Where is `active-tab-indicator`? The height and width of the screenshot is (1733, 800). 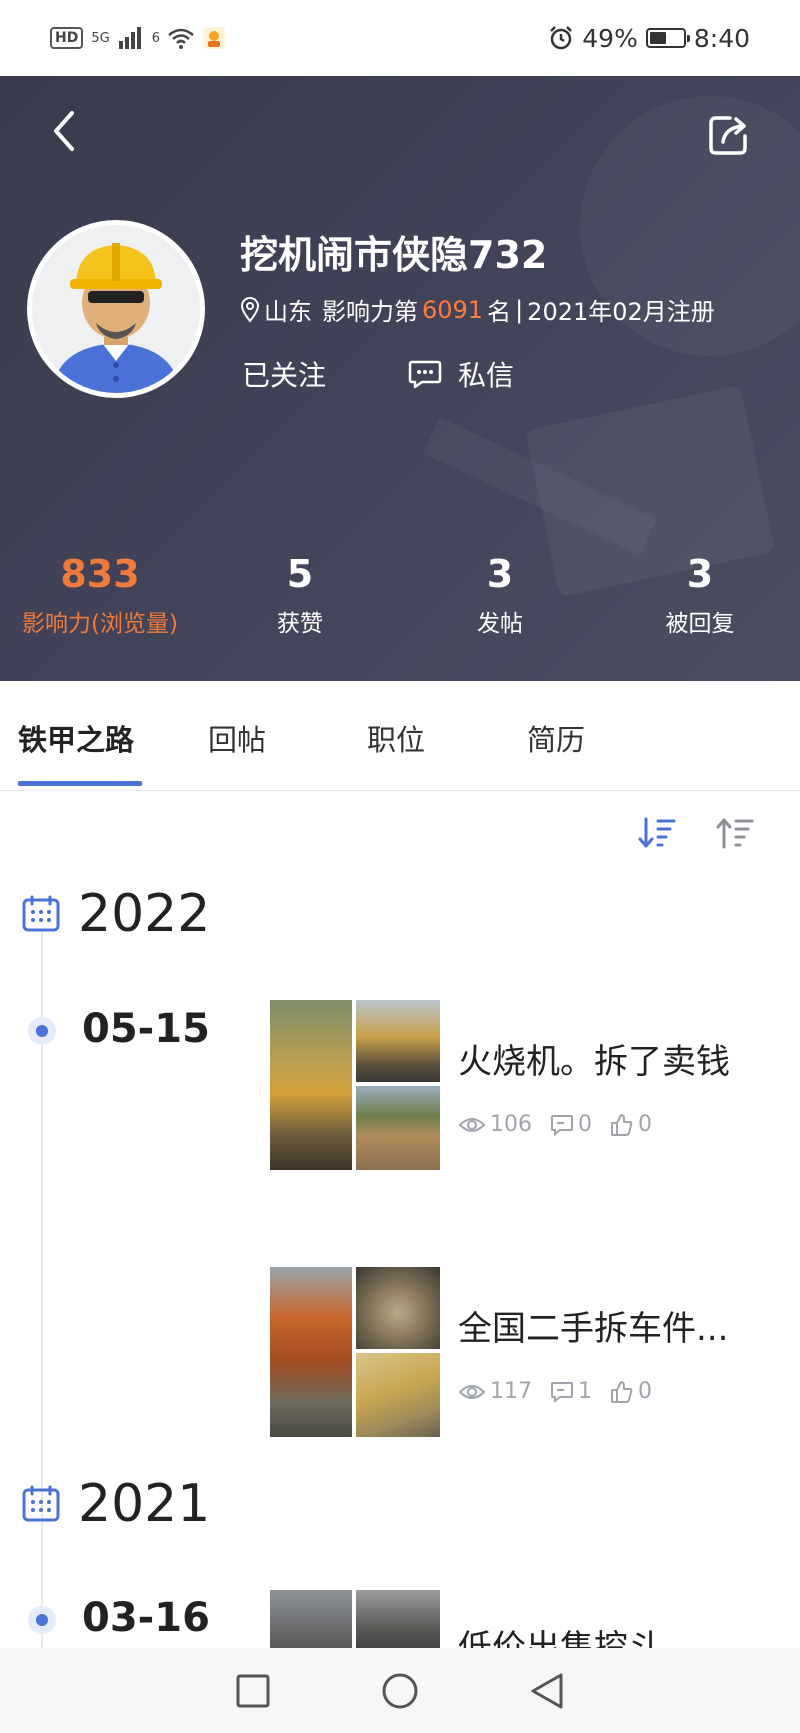 active-tab-indicator is located at coordinates (80, 783).